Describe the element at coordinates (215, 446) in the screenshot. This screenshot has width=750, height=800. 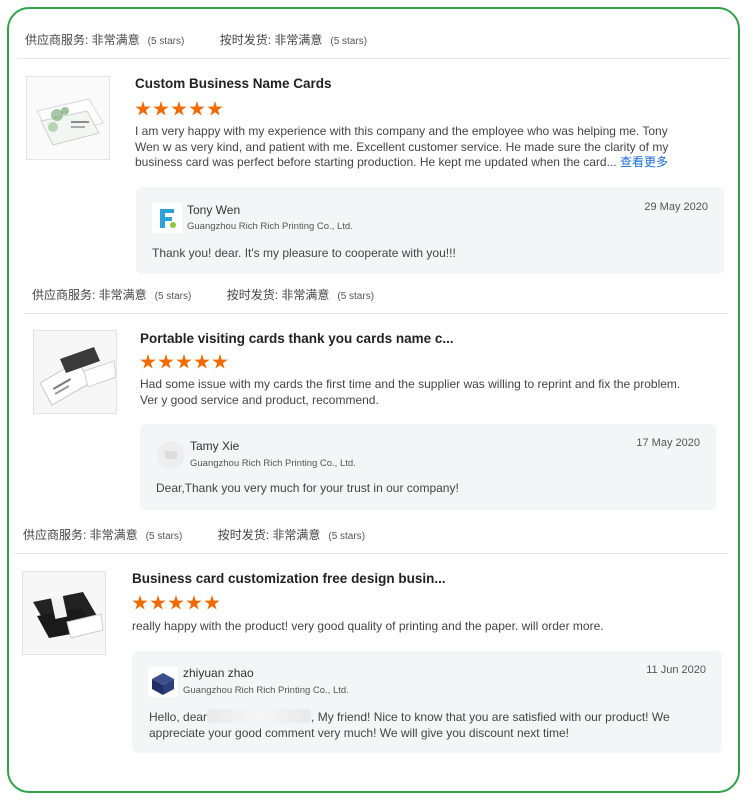
I see `seller-name: Tamy Xie` at that location.